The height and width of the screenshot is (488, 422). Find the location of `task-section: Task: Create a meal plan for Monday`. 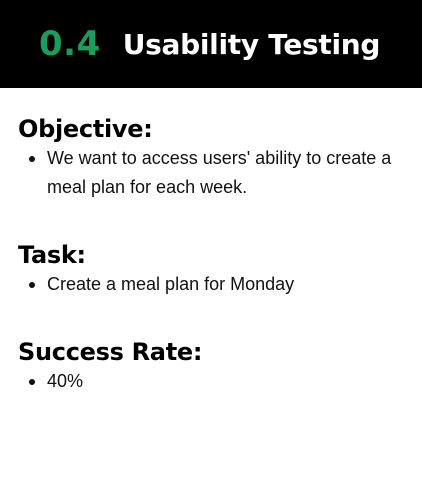

task-section: Task: Create a meal plan for Monday is located at coordinates (211, 269).